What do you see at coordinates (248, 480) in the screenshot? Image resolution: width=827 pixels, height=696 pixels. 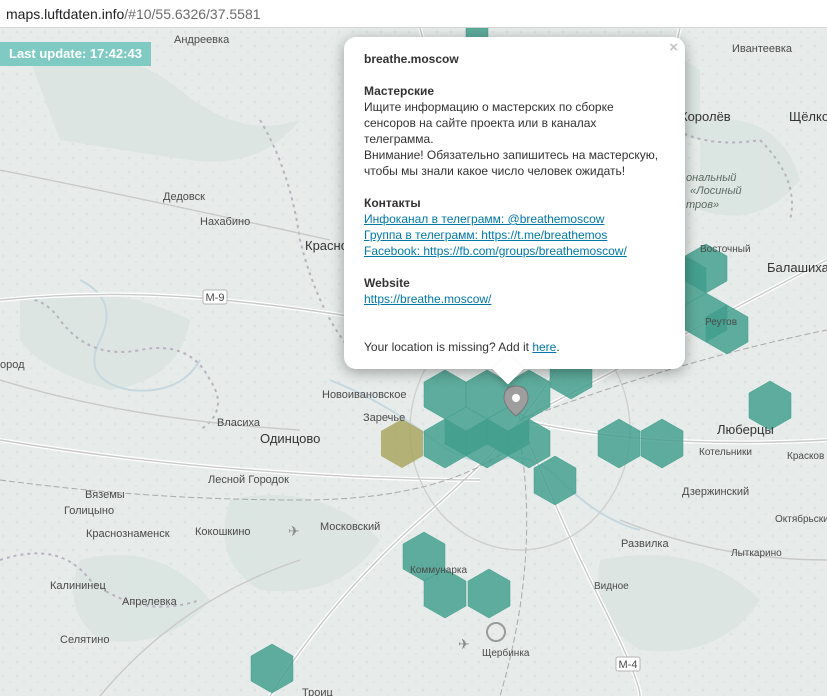 I see `svg-text: Лесной Городок` at bounding box center [248, 480].